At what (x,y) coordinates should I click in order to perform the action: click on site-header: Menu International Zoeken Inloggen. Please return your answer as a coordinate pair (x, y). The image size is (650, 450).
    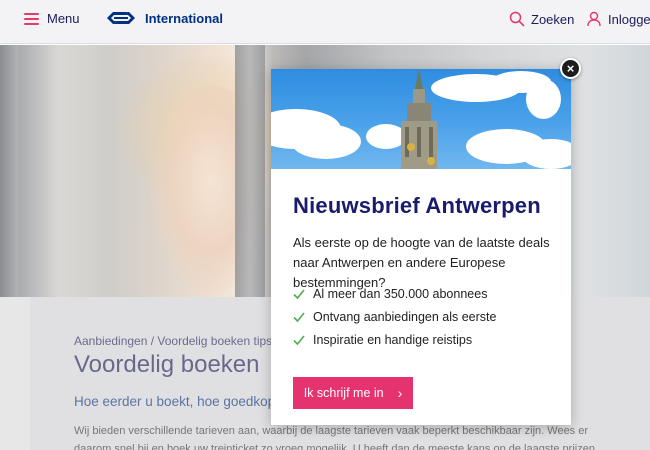
    Looking at the image, I should click on (325, 22).